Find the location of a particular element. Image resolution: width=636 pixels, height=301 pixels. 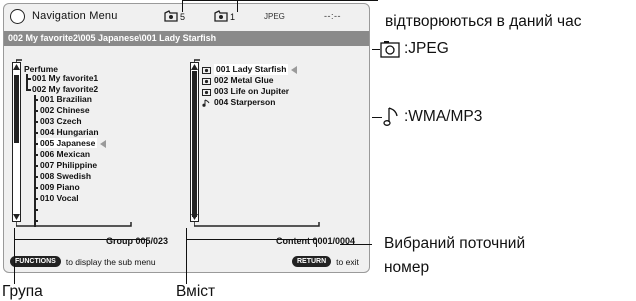

annotation-playing-now: відтворюються в даний час is located at coordinates (483, 21).